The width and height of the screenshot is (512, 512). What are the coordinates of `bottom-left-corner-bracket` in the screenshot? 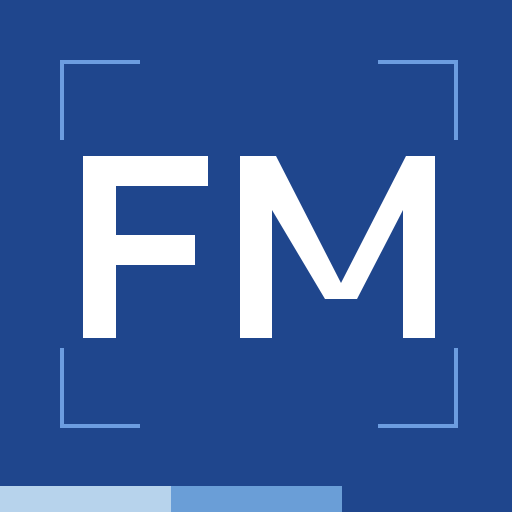 It's located at (100, 388).